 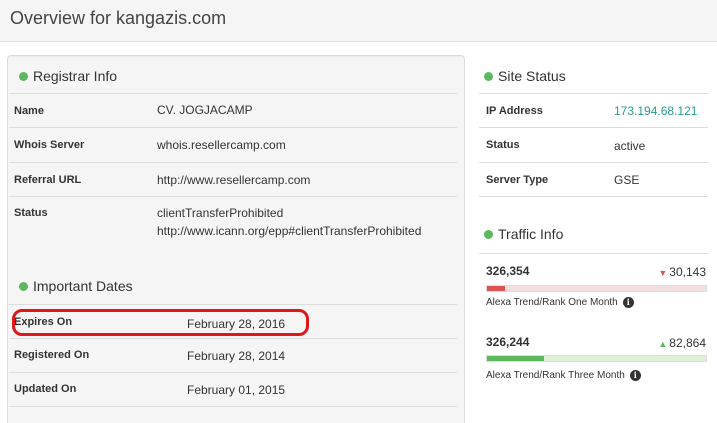 I want to click on trend-caption-text: Alexa Trend/Rank Three Month, so click(x=555, y=375).